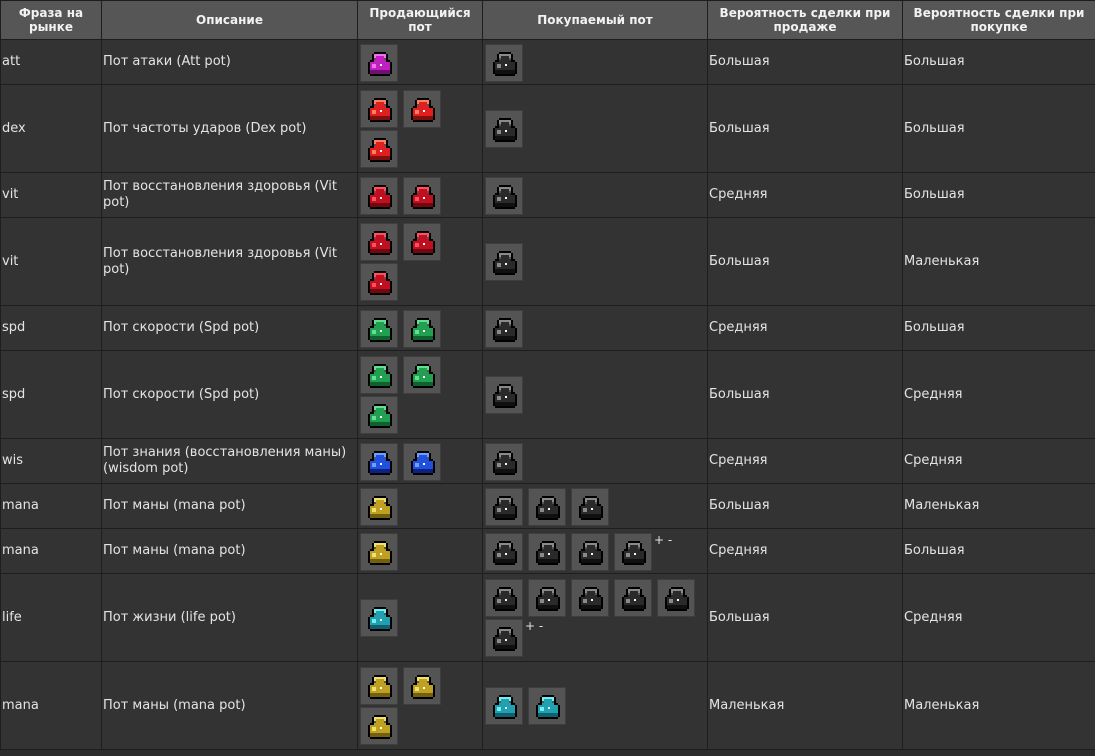  What do you see at coordinates (998, 705) in the screenshot?
I see `buy-probability-cell: Маленькая` at bounding box center [998, 705].